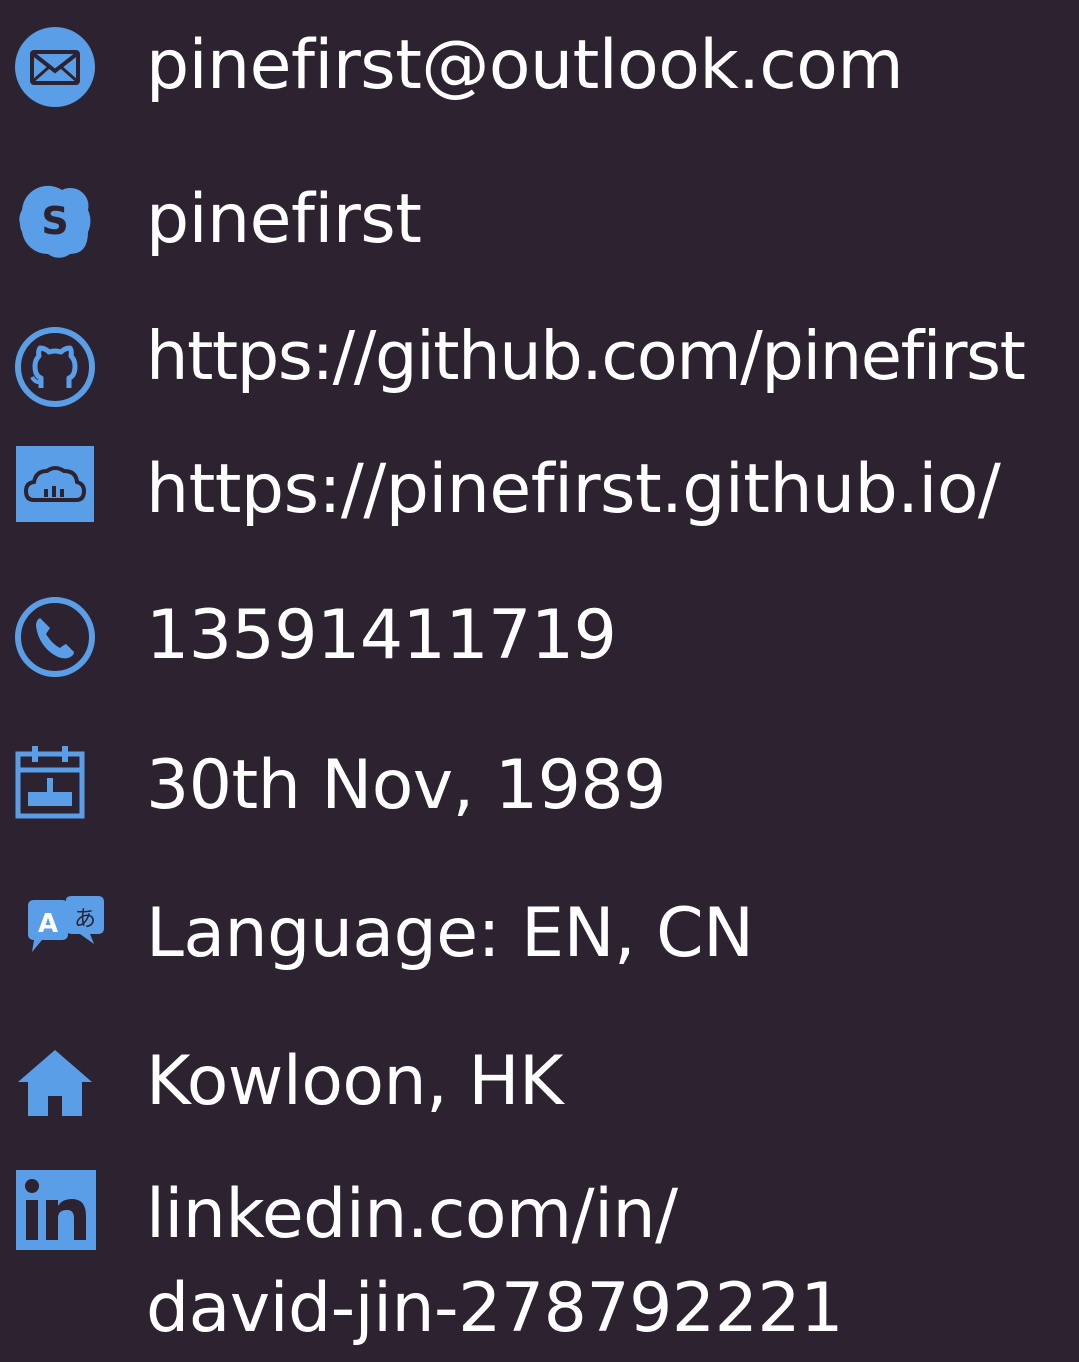 This screenshot has width=1079, height=1362. I want to click on contact-birthday: 30th Nov, 1989, so click(539, 785).